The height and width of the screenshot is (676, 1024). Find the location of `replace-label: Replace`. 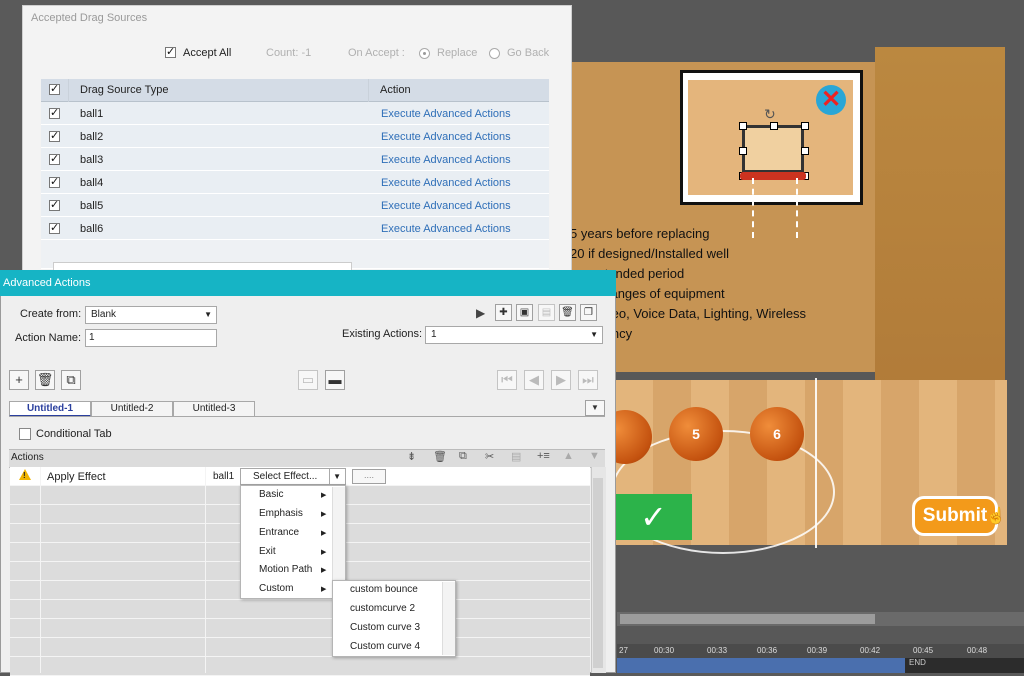

replace-label: Replace is located at coordinates (457, 53).